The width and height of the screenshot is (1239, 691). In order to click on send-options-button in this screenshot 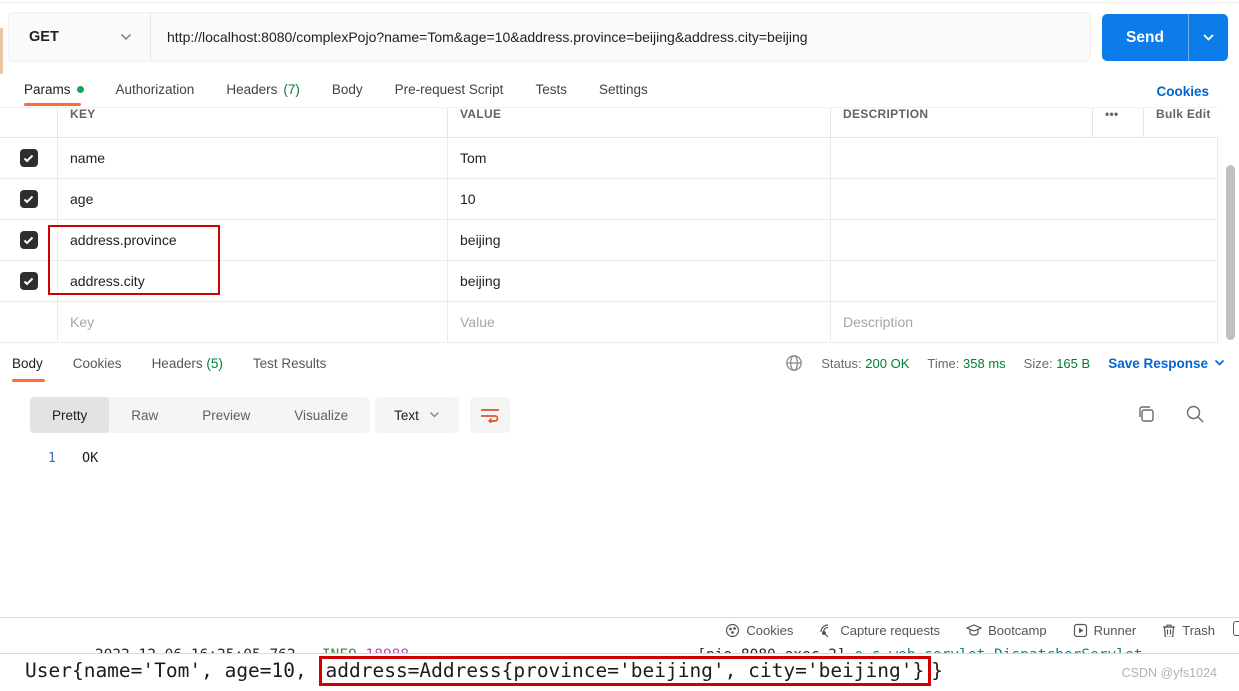, I will do `click(1208, 37)`.